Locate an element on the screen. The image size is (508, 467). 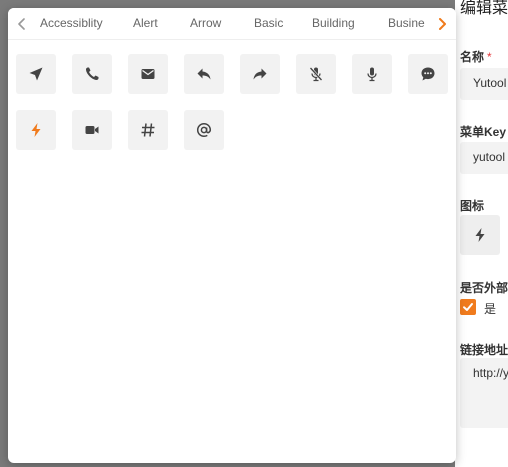
panel-title: 编辑菜 is located at coordinates (484, 8).